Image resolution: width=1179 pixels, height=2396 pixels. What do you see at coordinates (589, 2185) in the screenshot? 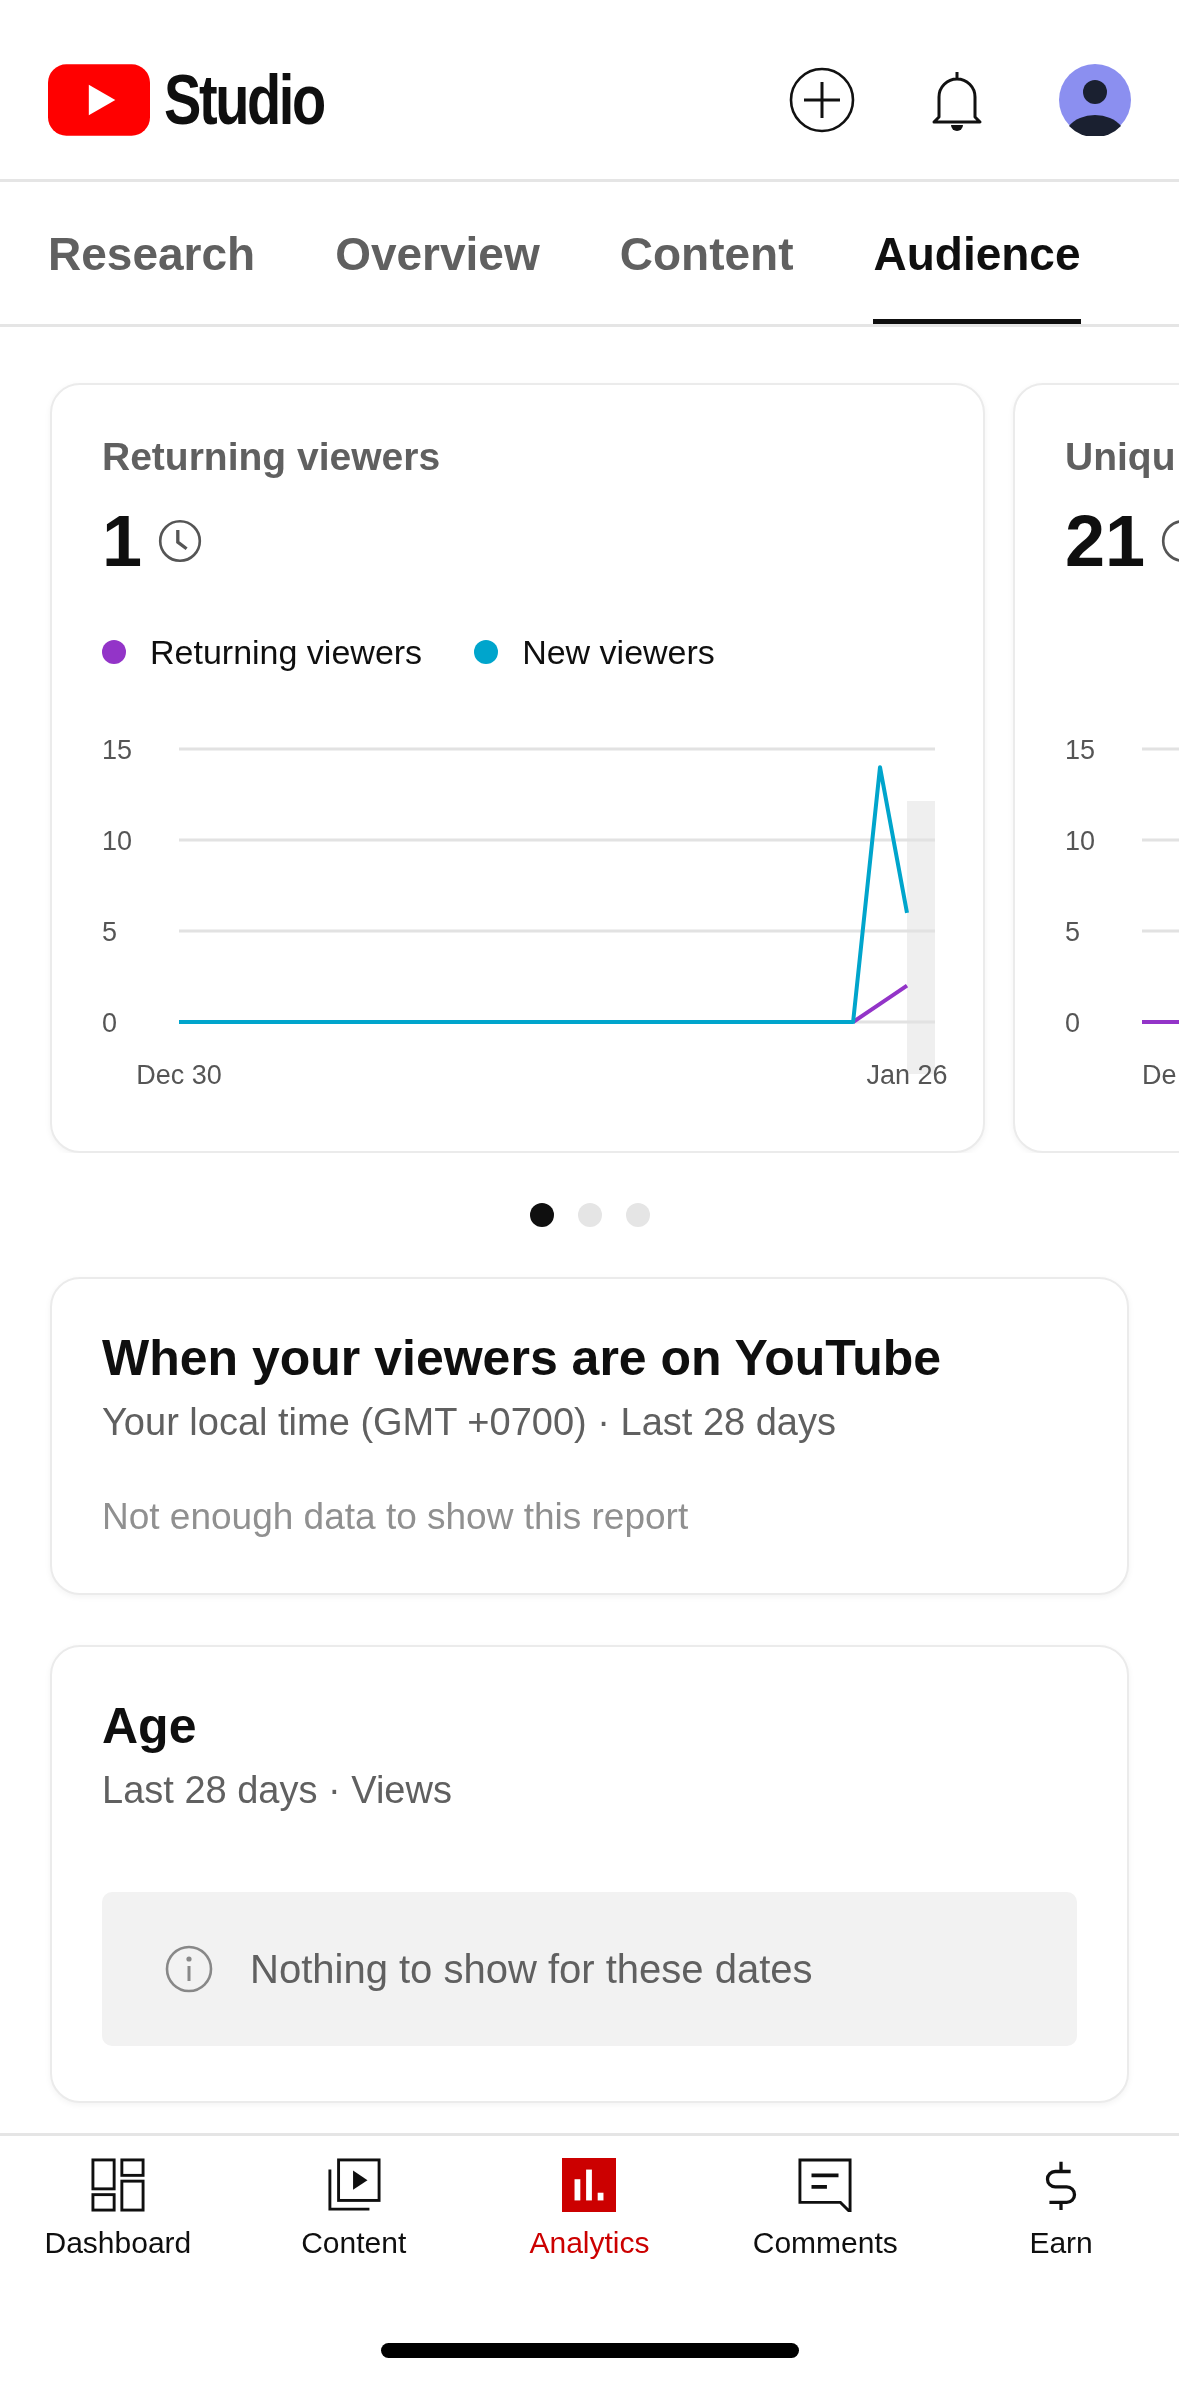
I see `bar-chart-icon` at bounding box center [589, 2185].